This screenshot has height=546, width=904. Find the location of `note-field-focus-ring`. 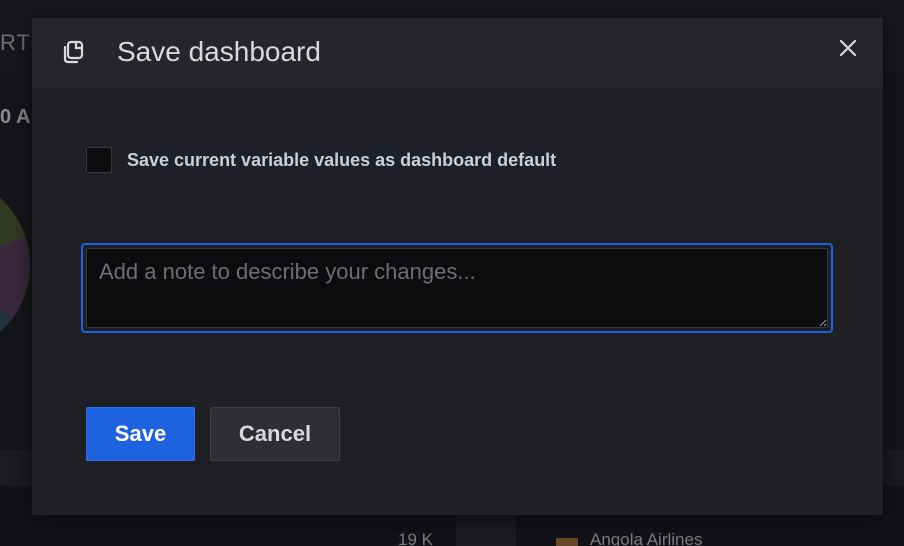

note-field-focus-ring is located at coordinates (457, 288).